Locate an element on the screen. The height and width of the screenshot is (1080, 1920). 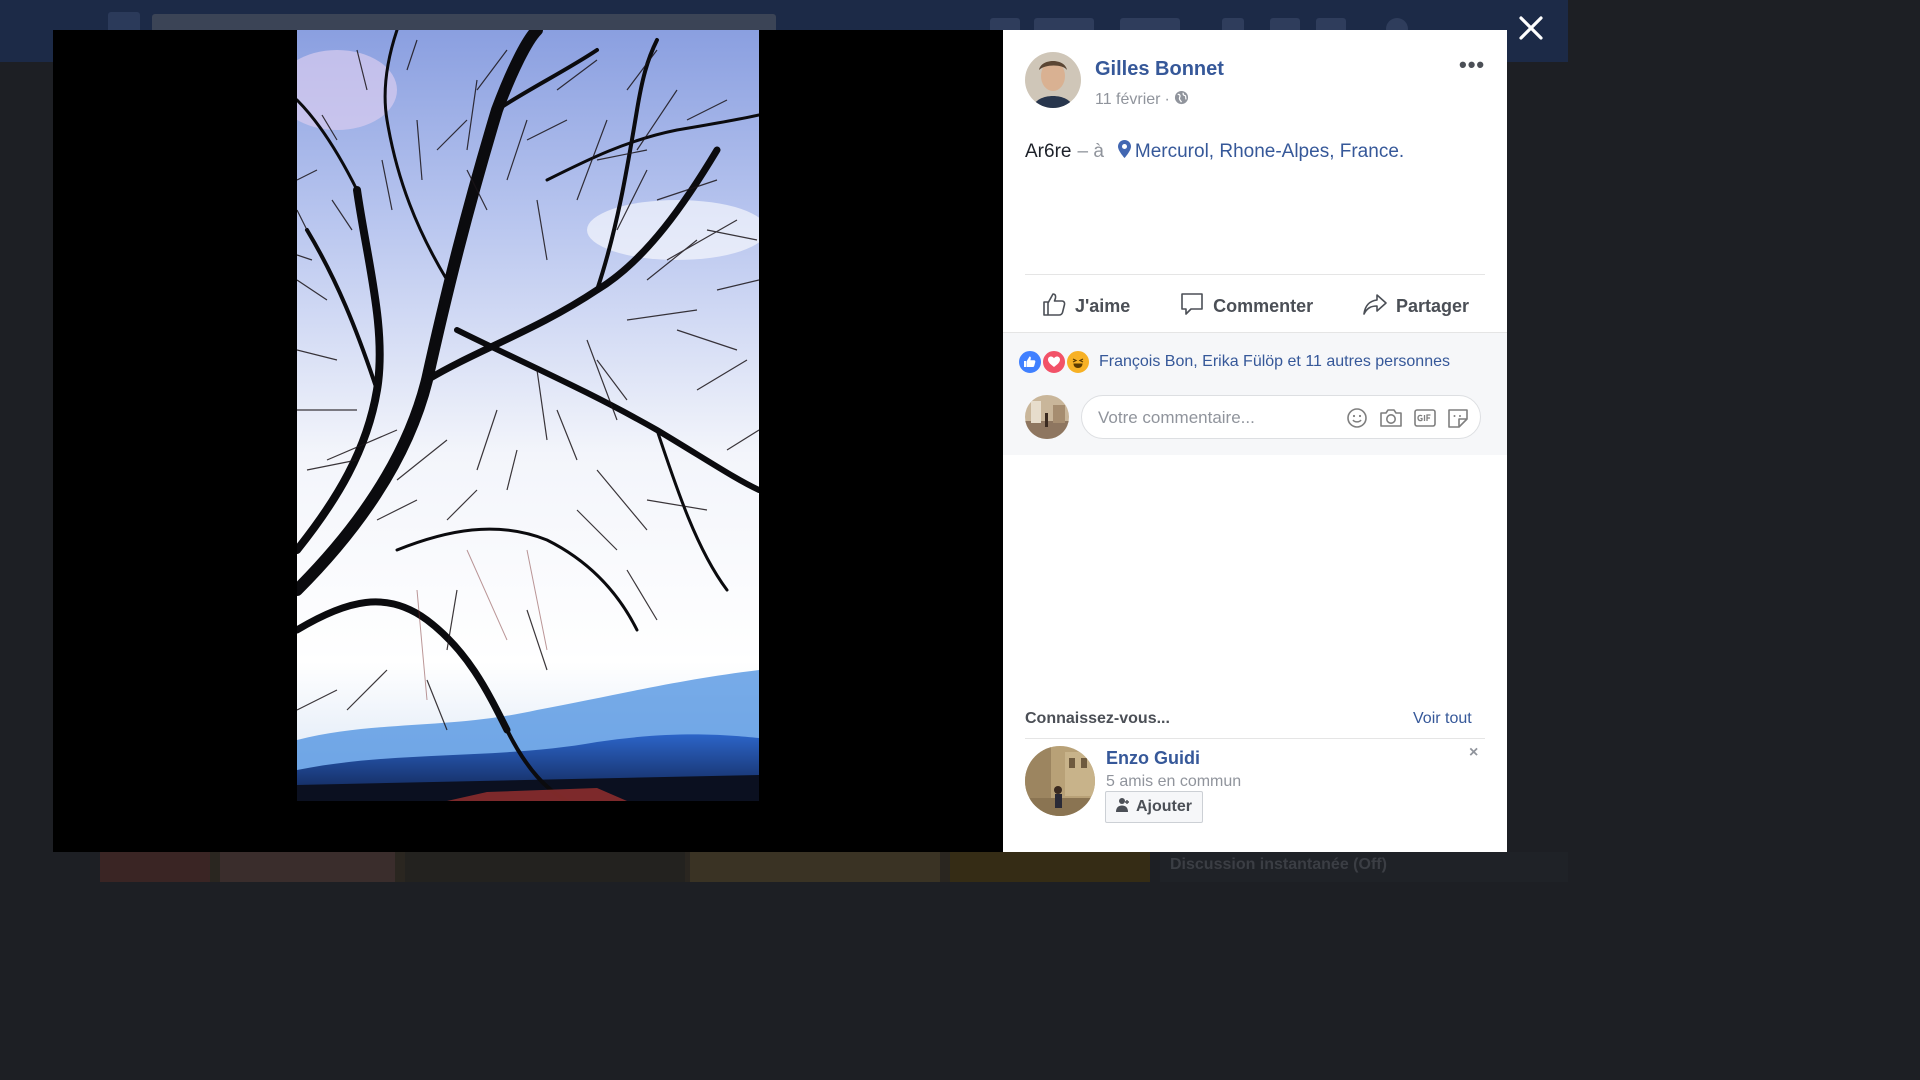
comment-label: Commenter is located at coordinates (1263, 305).